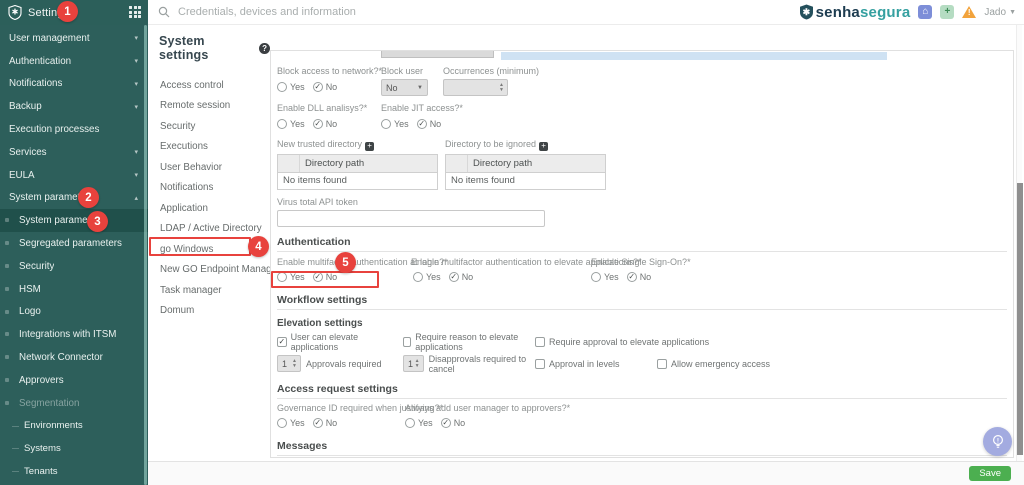  Describe the element at coordinates (995, 12) in the screenshot. I see `user-name: Jado` at that location.